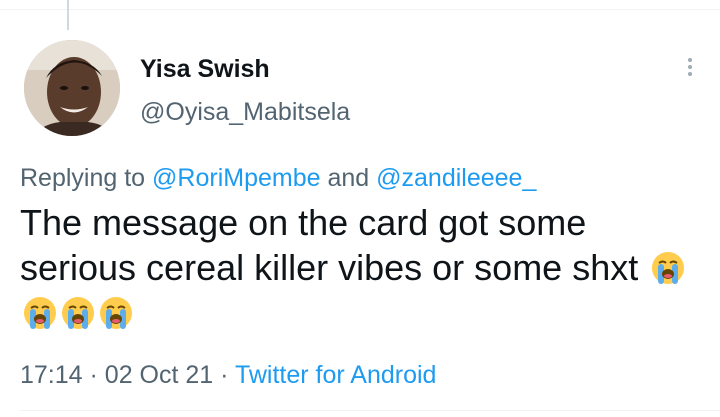  What do you see at coordinates (68, 15) in the screenshot?
I see `thread-connector-line` at bounding box center [68, 15].